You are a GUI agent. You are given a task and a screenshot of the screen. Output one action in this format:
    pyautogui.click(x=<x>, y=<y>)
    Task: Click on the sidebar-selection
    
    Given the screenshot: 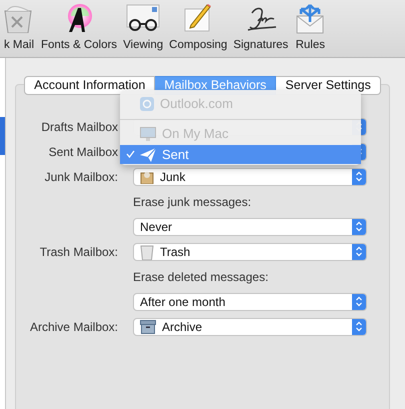 What is the action you would take?
    pyautogui.click(x=2, y=136)
    